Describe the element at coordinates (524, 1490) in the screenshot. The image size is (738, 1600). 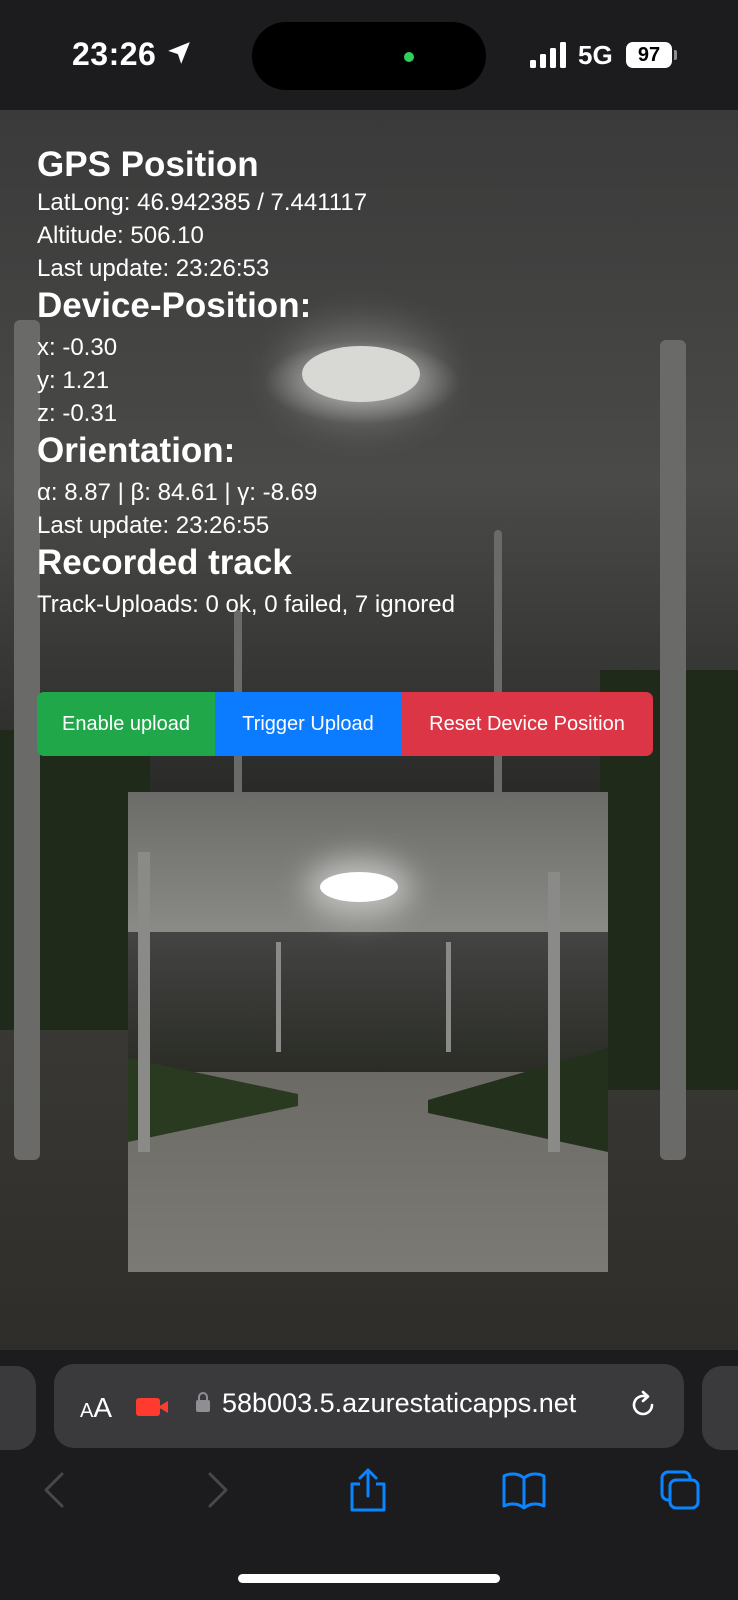
I see `bookmarks-icon` at that location.